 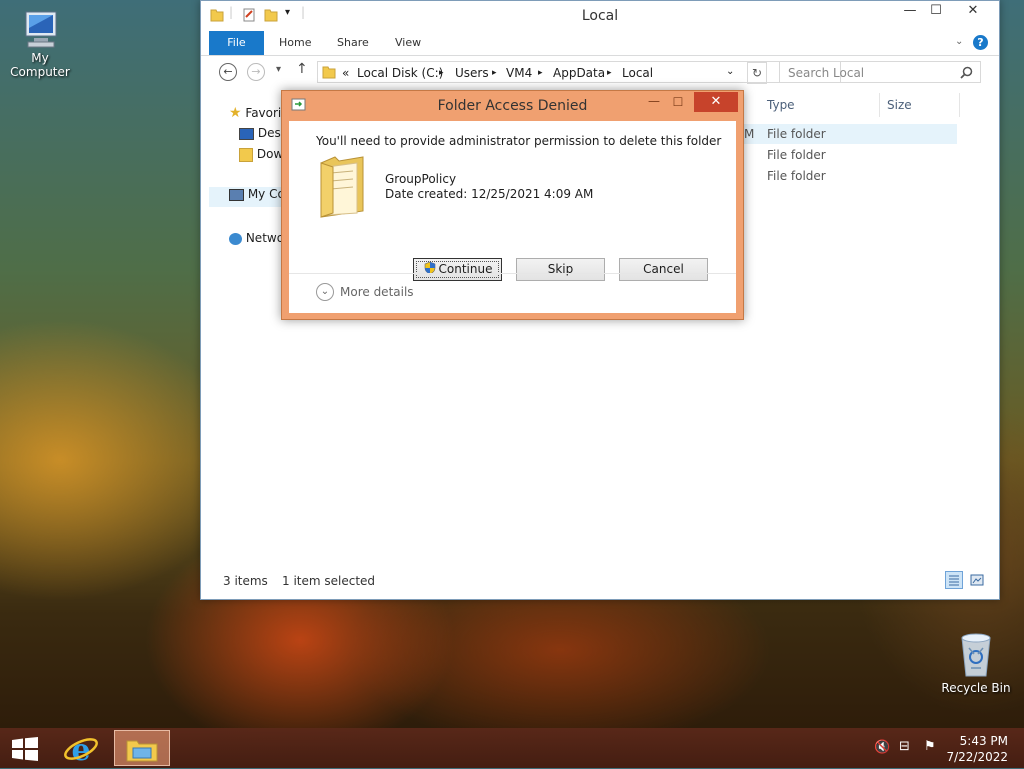 I want to click on dialog-maximize-button: ☐, so click(x=678, y=102).